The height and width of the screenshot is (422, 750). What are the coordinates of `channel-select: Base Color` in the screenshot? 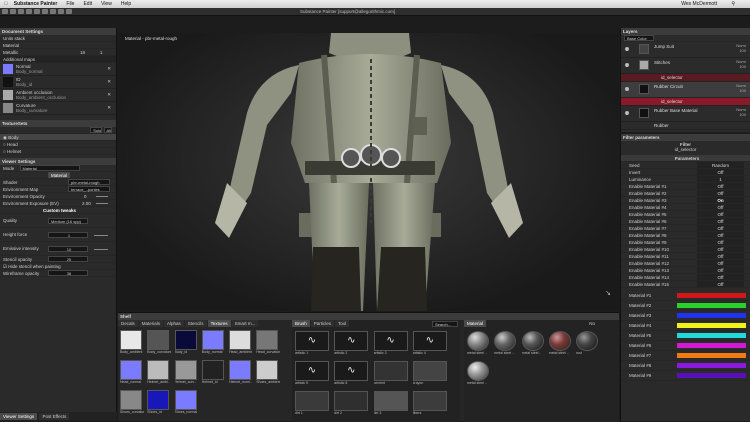 It's located at (639, 38).